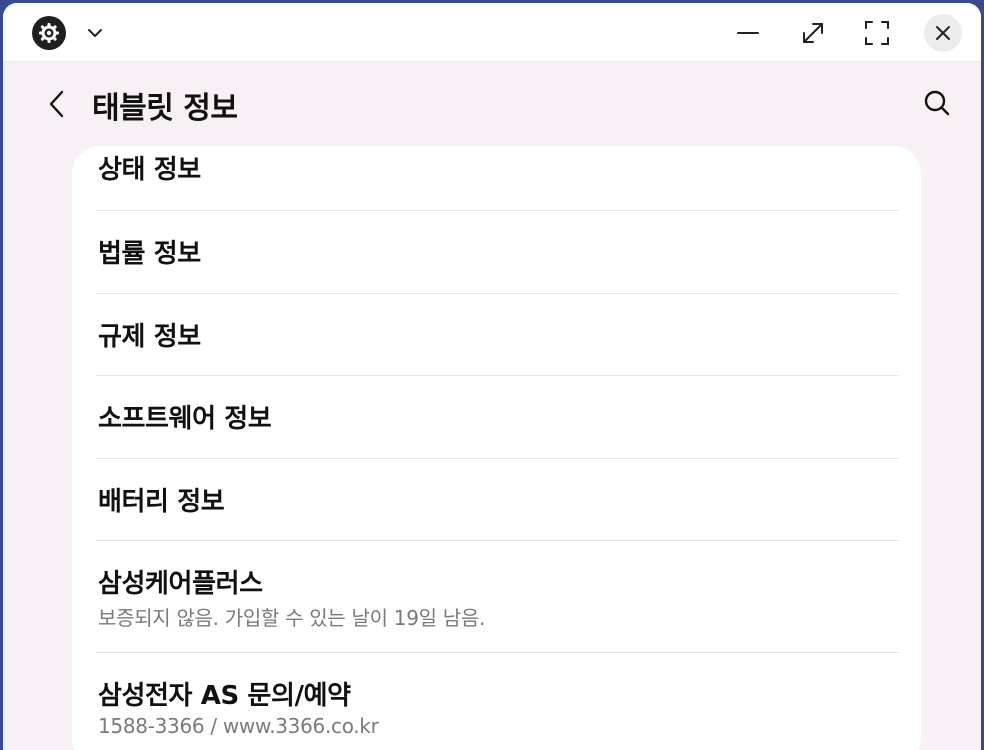 The height and width of the screenshot is (750, 984). What do you see at coordinates (877, 33) in the screenshot?
I see `fullscreen-icon` at bounding box center [877, 33].